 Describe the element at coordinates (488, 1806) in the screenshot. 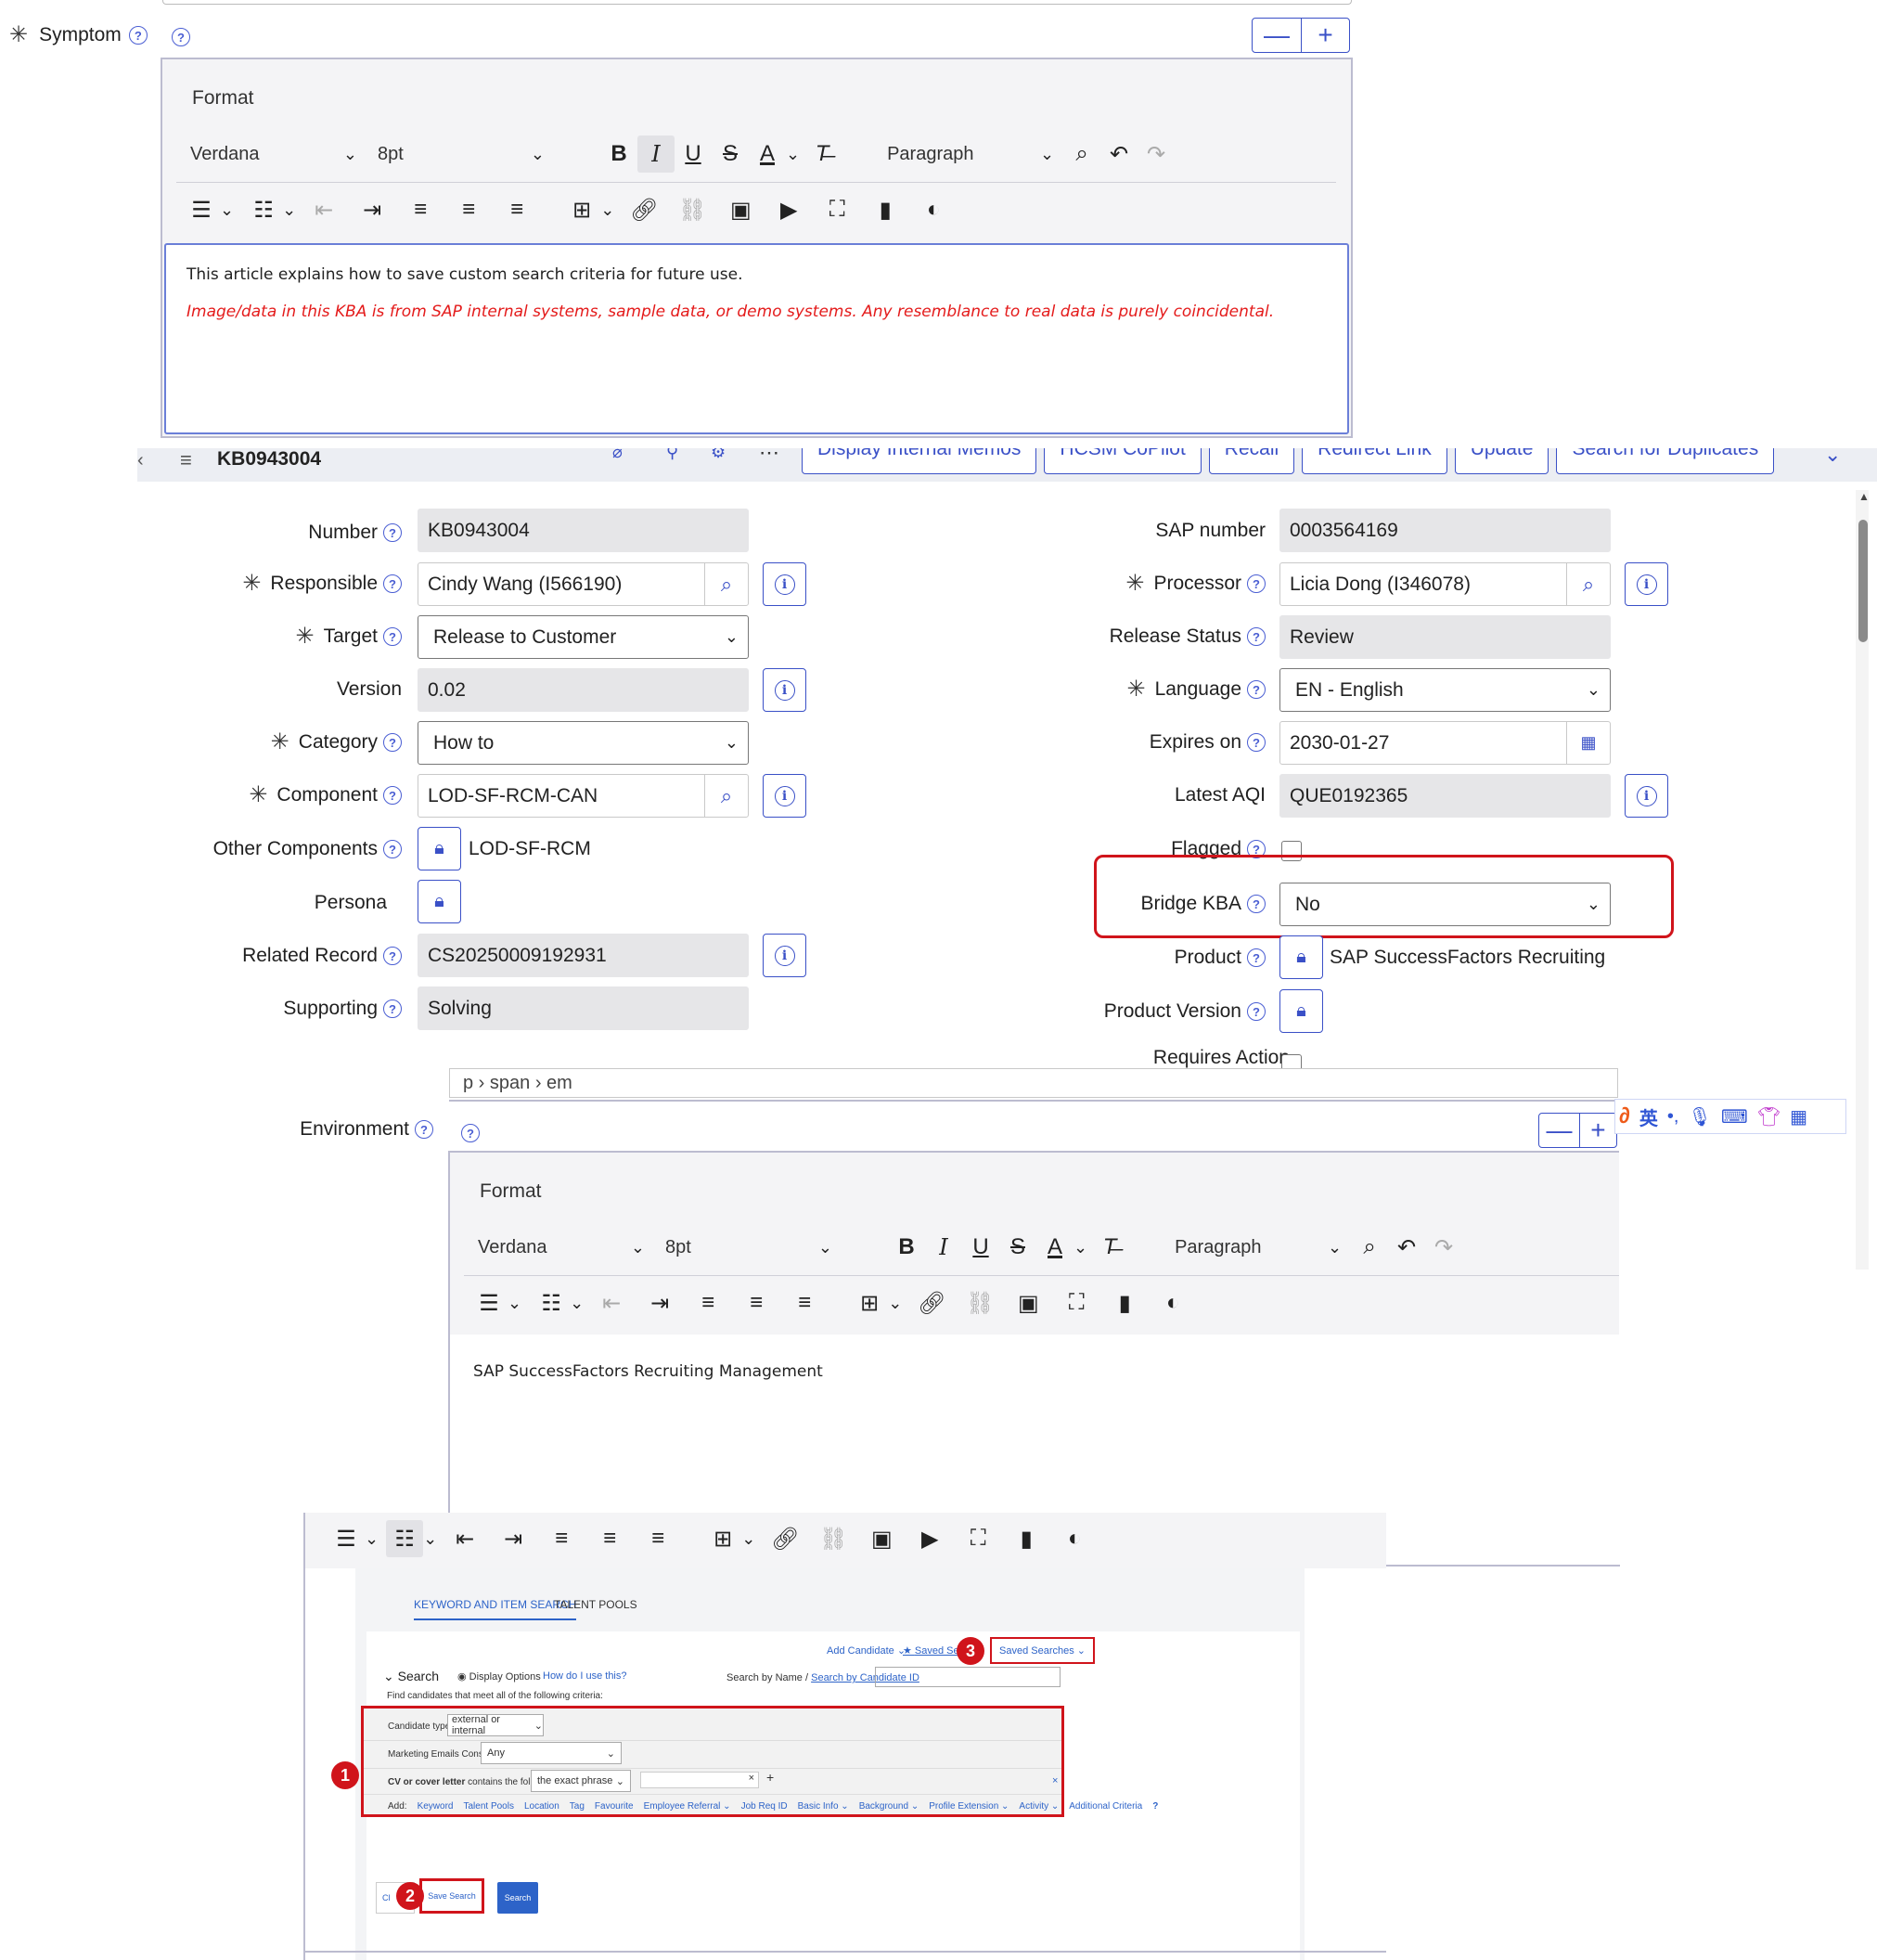

I see `add-talent-pools-link: Talent Pools` at that location.